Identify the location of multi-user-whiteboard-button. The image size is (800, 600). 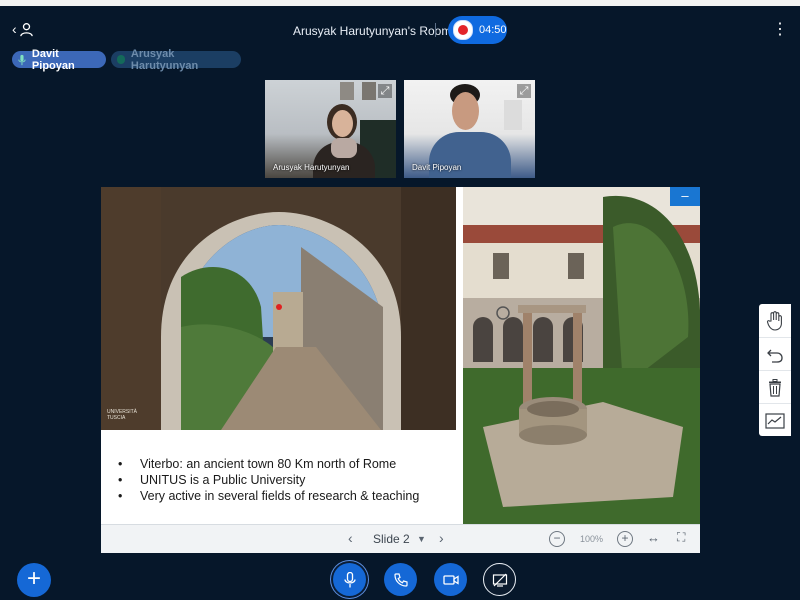
(775, 420).